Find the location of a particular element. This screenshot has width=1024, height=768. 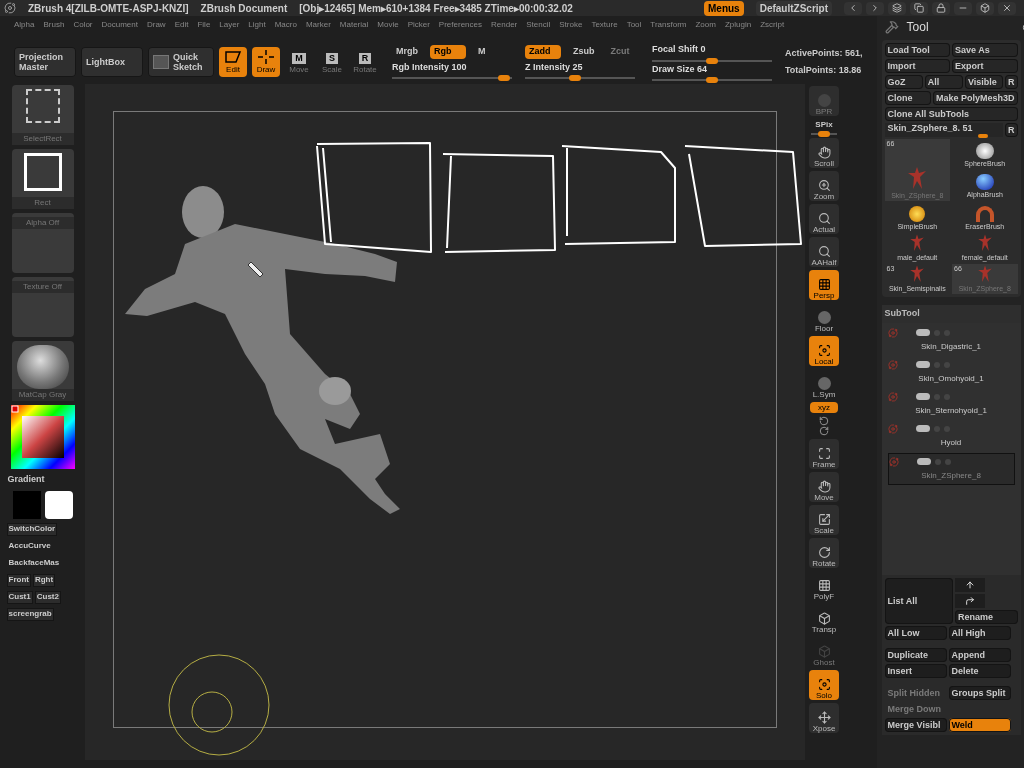

mode-toggle: Mrgb is located at coordinates (407, 52).